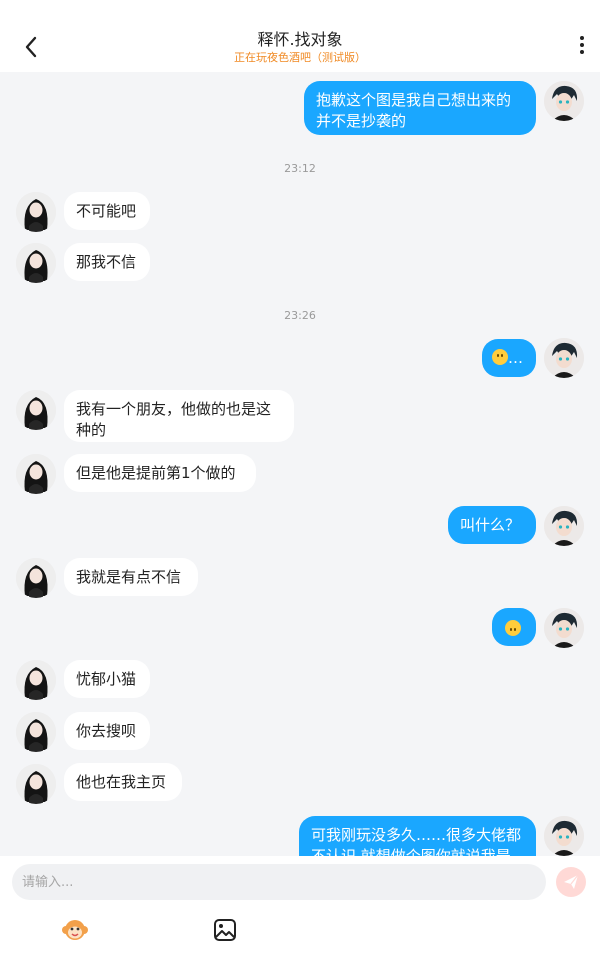 The image size is (600, 960). Describe the element at coordinates (300, 39) in the screenshot. I see `chat-title: 释怀.找对象` at that location.